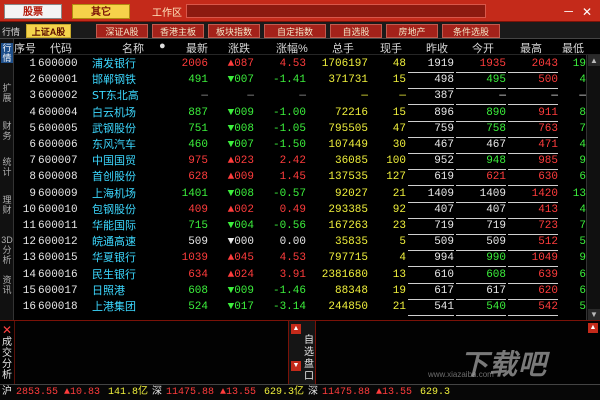 This screenshot has height=400, width=600. I want to click on vertical-scrollbar: ▲ ▼, so click(593, 187).